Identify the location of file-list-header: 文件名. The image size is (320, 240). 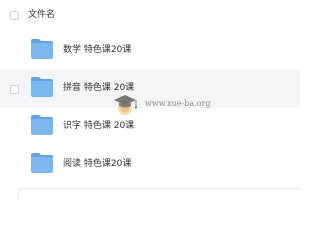
(150, 16).